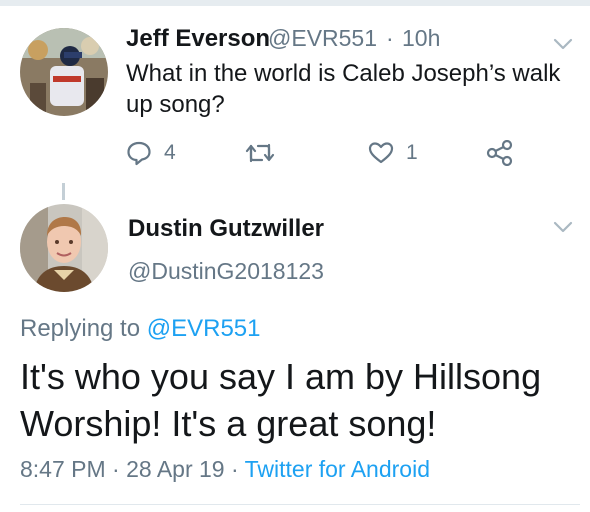 The height and width of the screenshot is (512, 590). I want to click on share-icon, so click(499, 153).